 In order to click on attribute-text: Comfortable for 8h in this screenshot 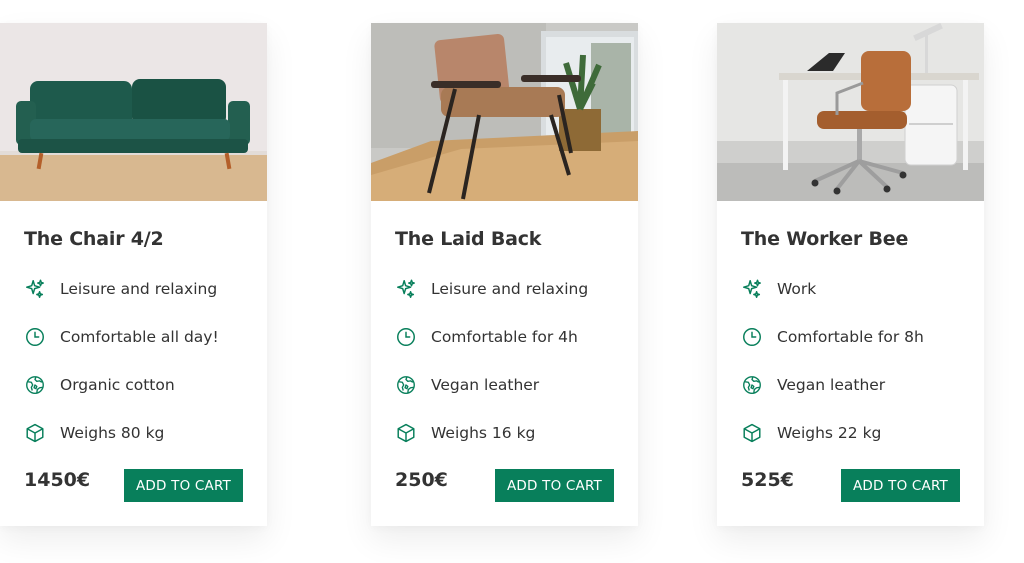, I will do `click(850, 337)`.